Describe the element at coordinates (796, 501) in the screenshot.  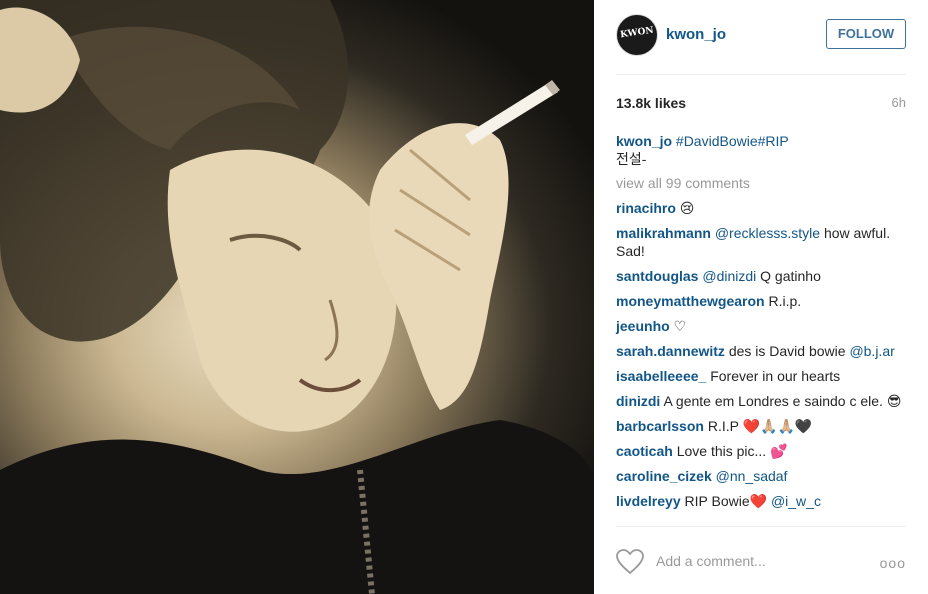
I see `comment-mention: @i_w_c` at that location.